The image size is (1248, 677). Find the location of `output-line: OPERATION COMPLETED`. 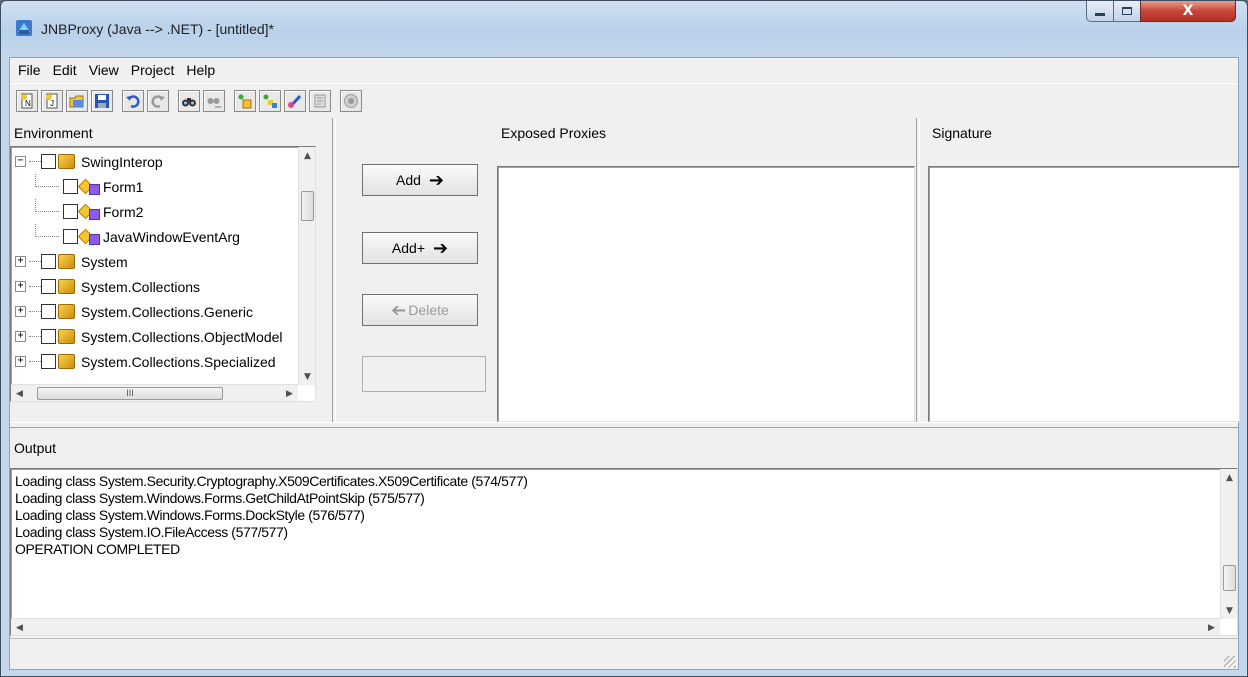

output-line: OPERATION COMPLETED is located at coordinates (97, 549).